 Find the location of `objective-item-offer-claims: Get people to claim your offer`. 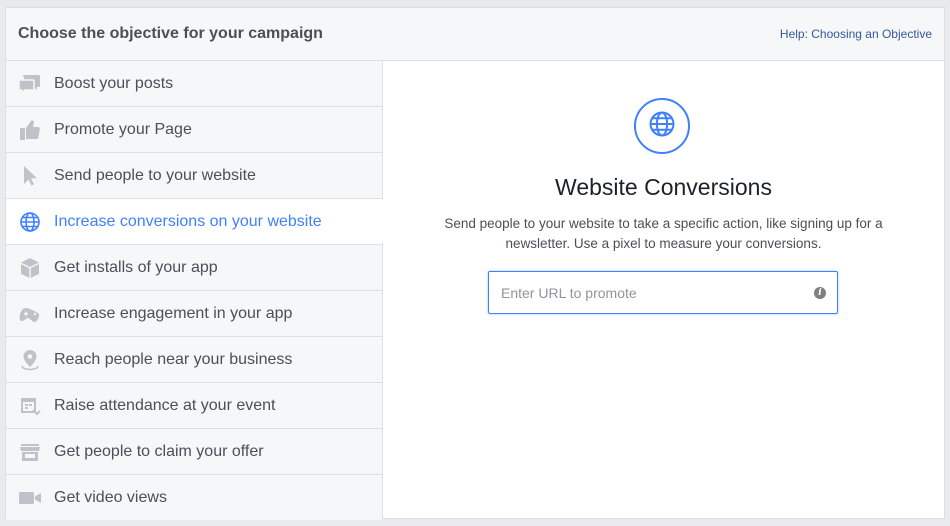

objective-item-offer-claims: Get people to claim your offer is located at coordinates (194, 452).